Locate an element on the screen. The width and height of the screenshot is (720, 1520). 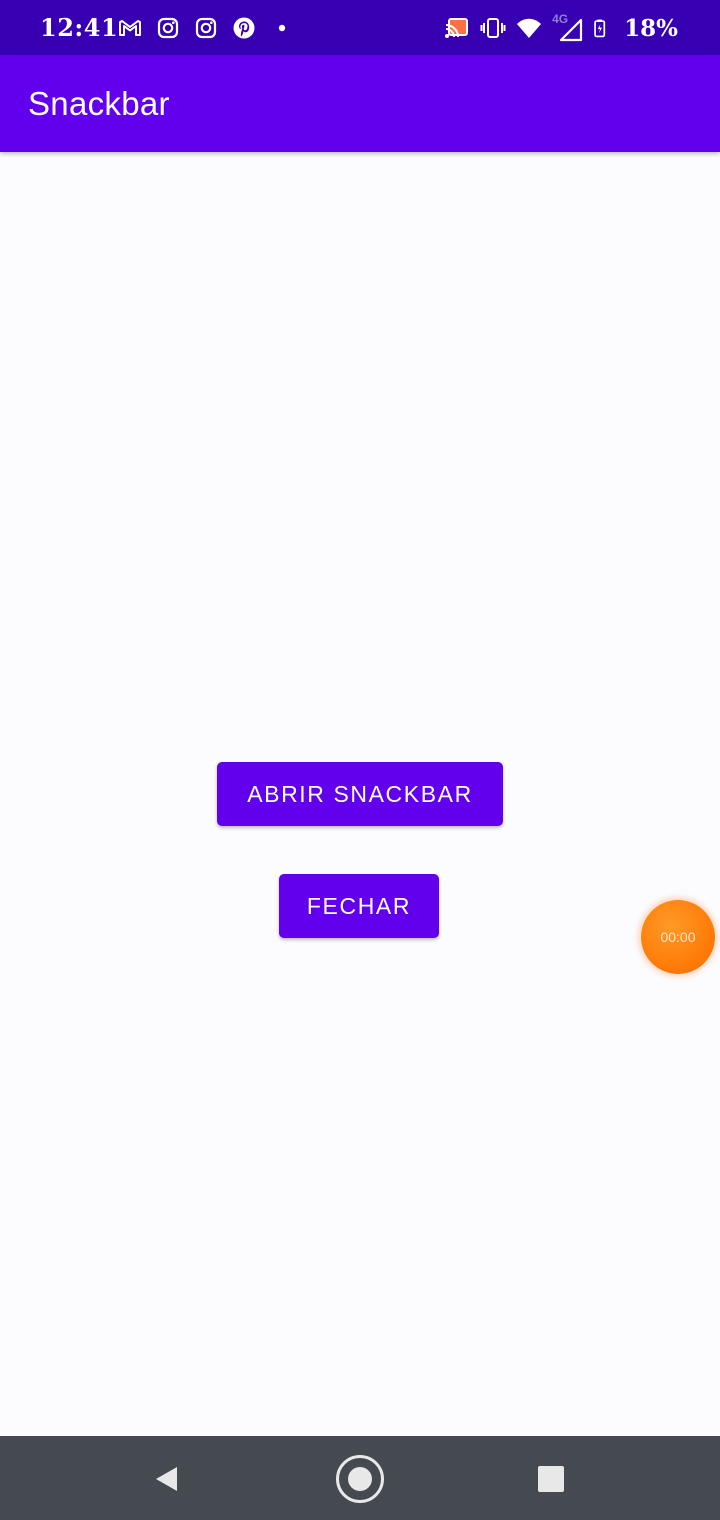
battery-charging-icon is located at coordinates (600, 28).